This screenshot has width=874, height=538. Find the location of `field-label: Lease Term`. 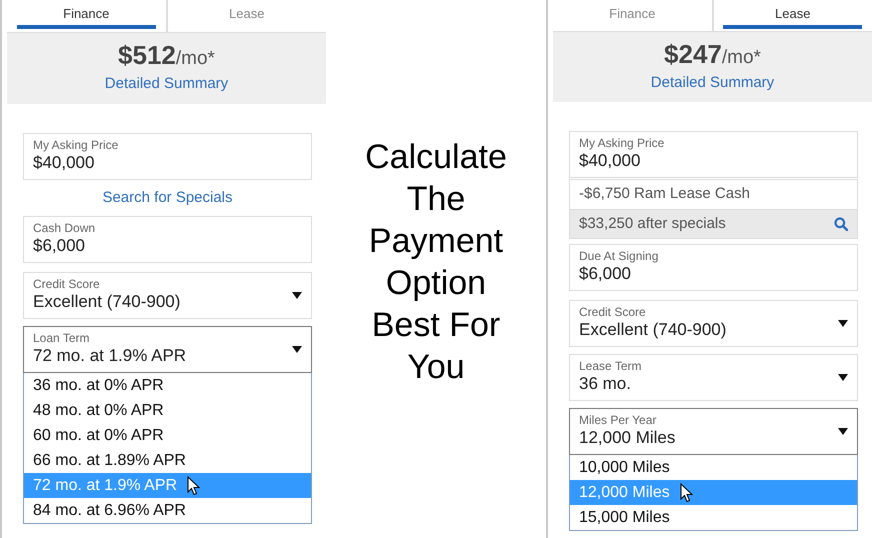

field-label: Lease Term is located at coordinates (610, 366).